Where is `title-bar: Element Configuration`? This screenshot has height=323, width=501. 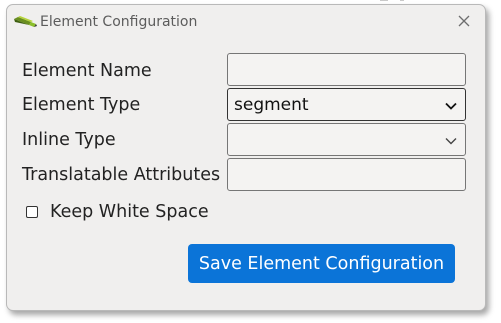
title-bar: Element Configuration is located at coordinates (246, 23).